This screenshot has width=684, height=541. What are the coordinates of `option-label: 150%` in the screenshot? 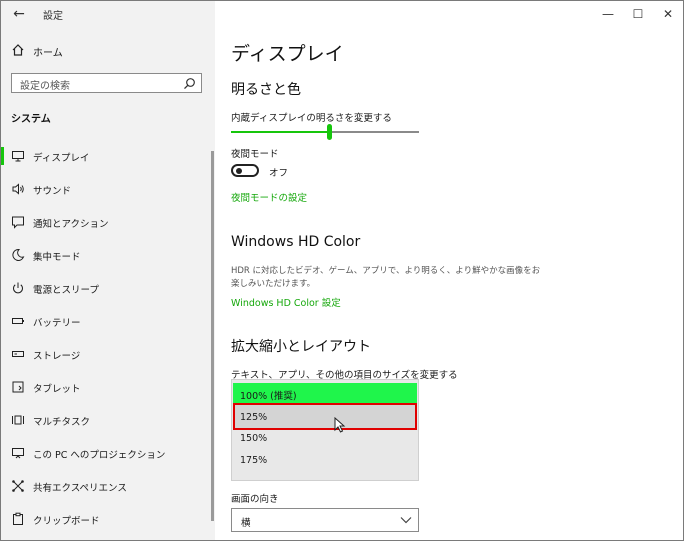 It's located at (254, 438).